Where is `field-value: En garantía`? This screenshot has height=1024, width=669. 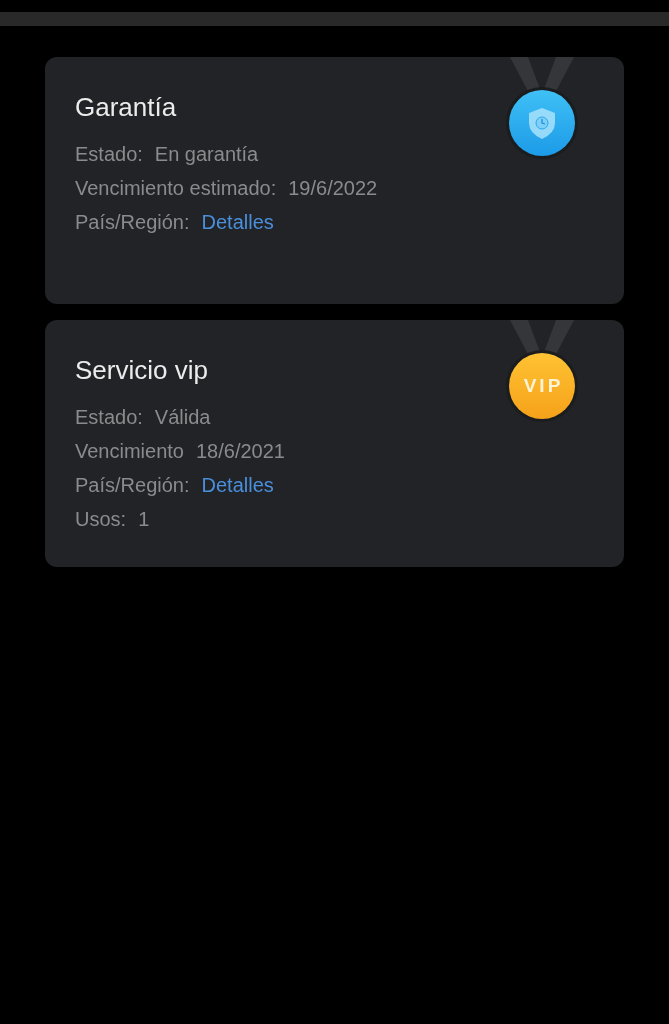 field-value: En garantía is located at coordinates (206, 154).